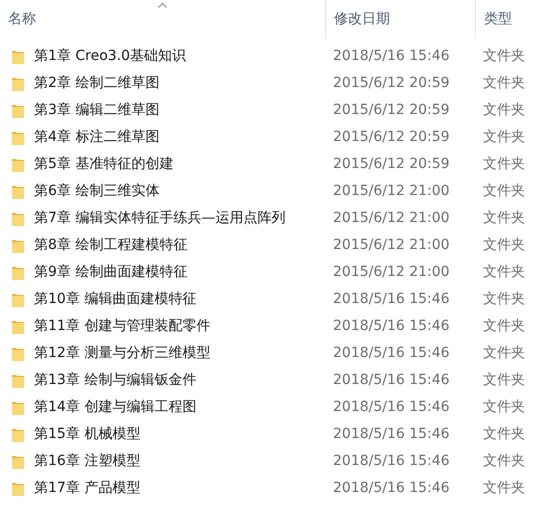 Image resolution: width=540 pixels, height=506 pixels. Describe the element at coordinates (122, 353) in the screenshot. I see `file-name: 第12章 测量与分析三维模型` at that location.